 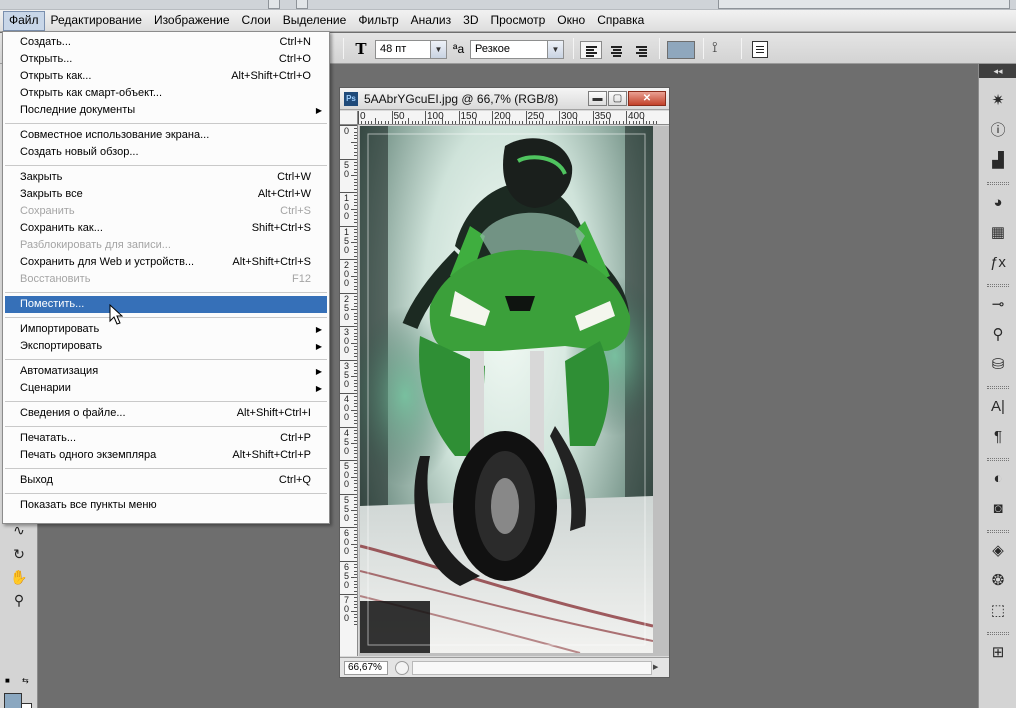 I want to click on ruler-origin, so click(x=349, y=118).